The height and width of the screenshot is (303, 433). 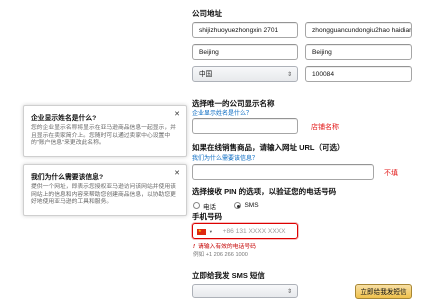 What do you see at coordinates (67, 177) in the screenshot?
I see `tooltip-title: 我们为什么需要该信息?` at bounding box center [67, 177].